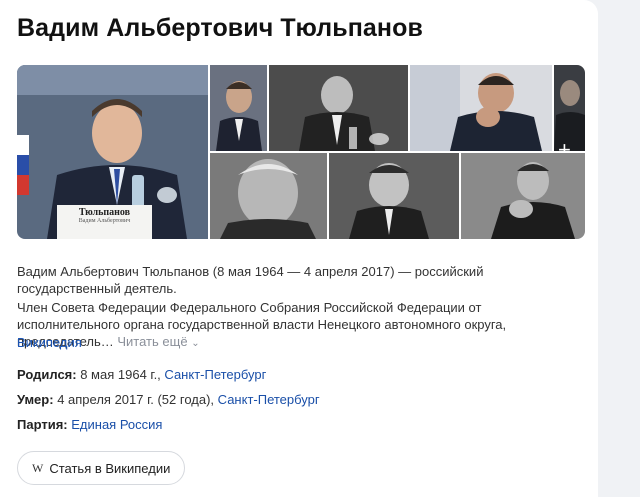 Image resolution: width=640 pixels, height=497 pixels. I want to click on fact-party-link: Единая Россия, so click(116, 424).